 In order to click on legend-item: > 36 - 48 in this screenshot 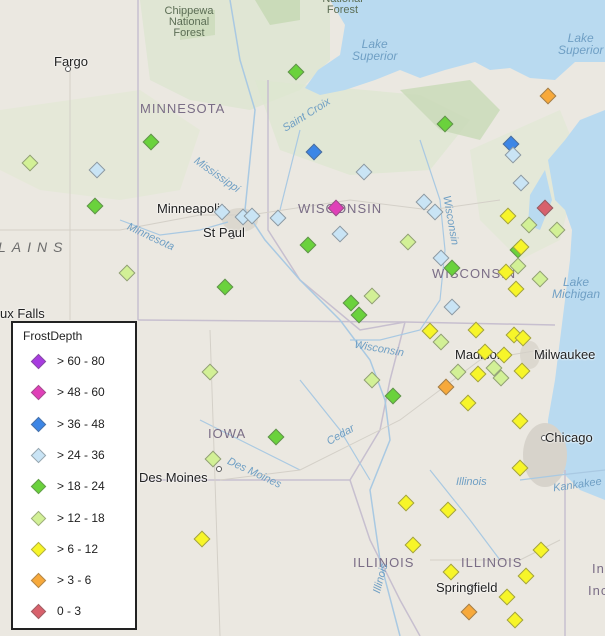, I will do `click(73, 425)`.